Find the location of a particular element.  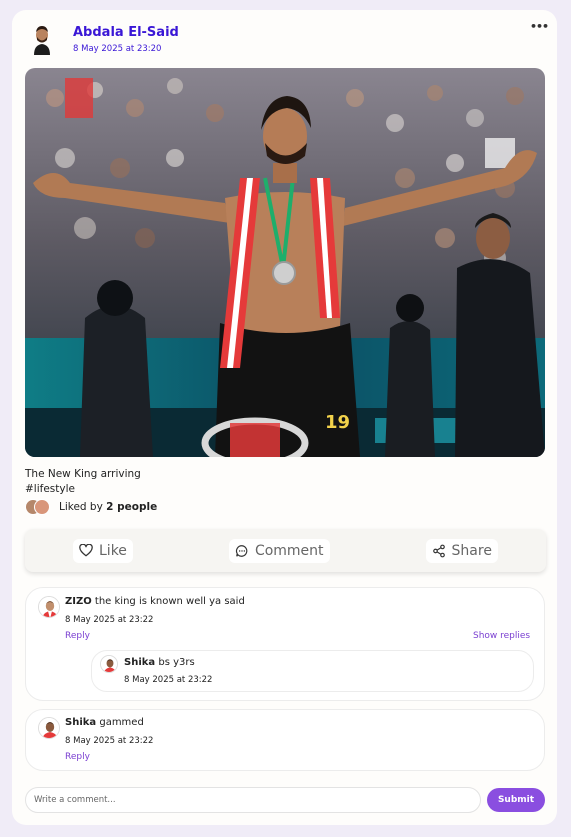

post-caption: The New King arriving #lifestyle is located at coordinates (83, 482).